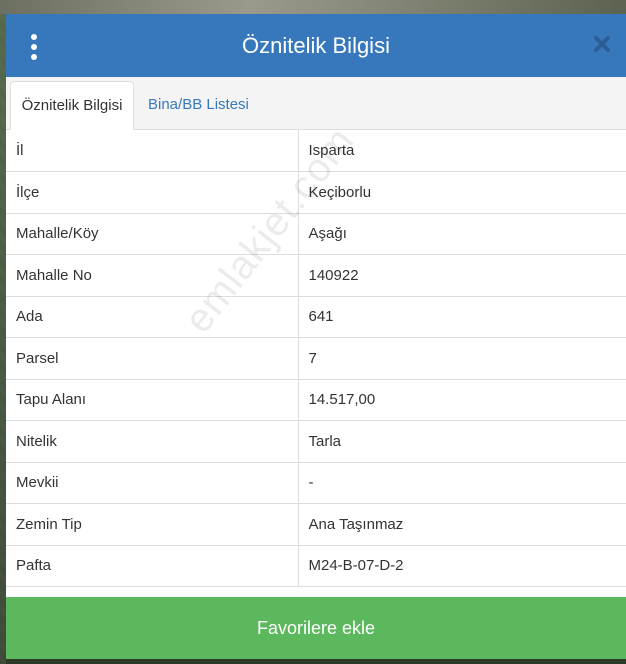 The height and width of the screenshot is (664, 626). Describe the element at coordinates (316, 103) in the screenshot. I see `tab-bar: Öznitelik Bilgisi Bina/BB Listesi` at that location.